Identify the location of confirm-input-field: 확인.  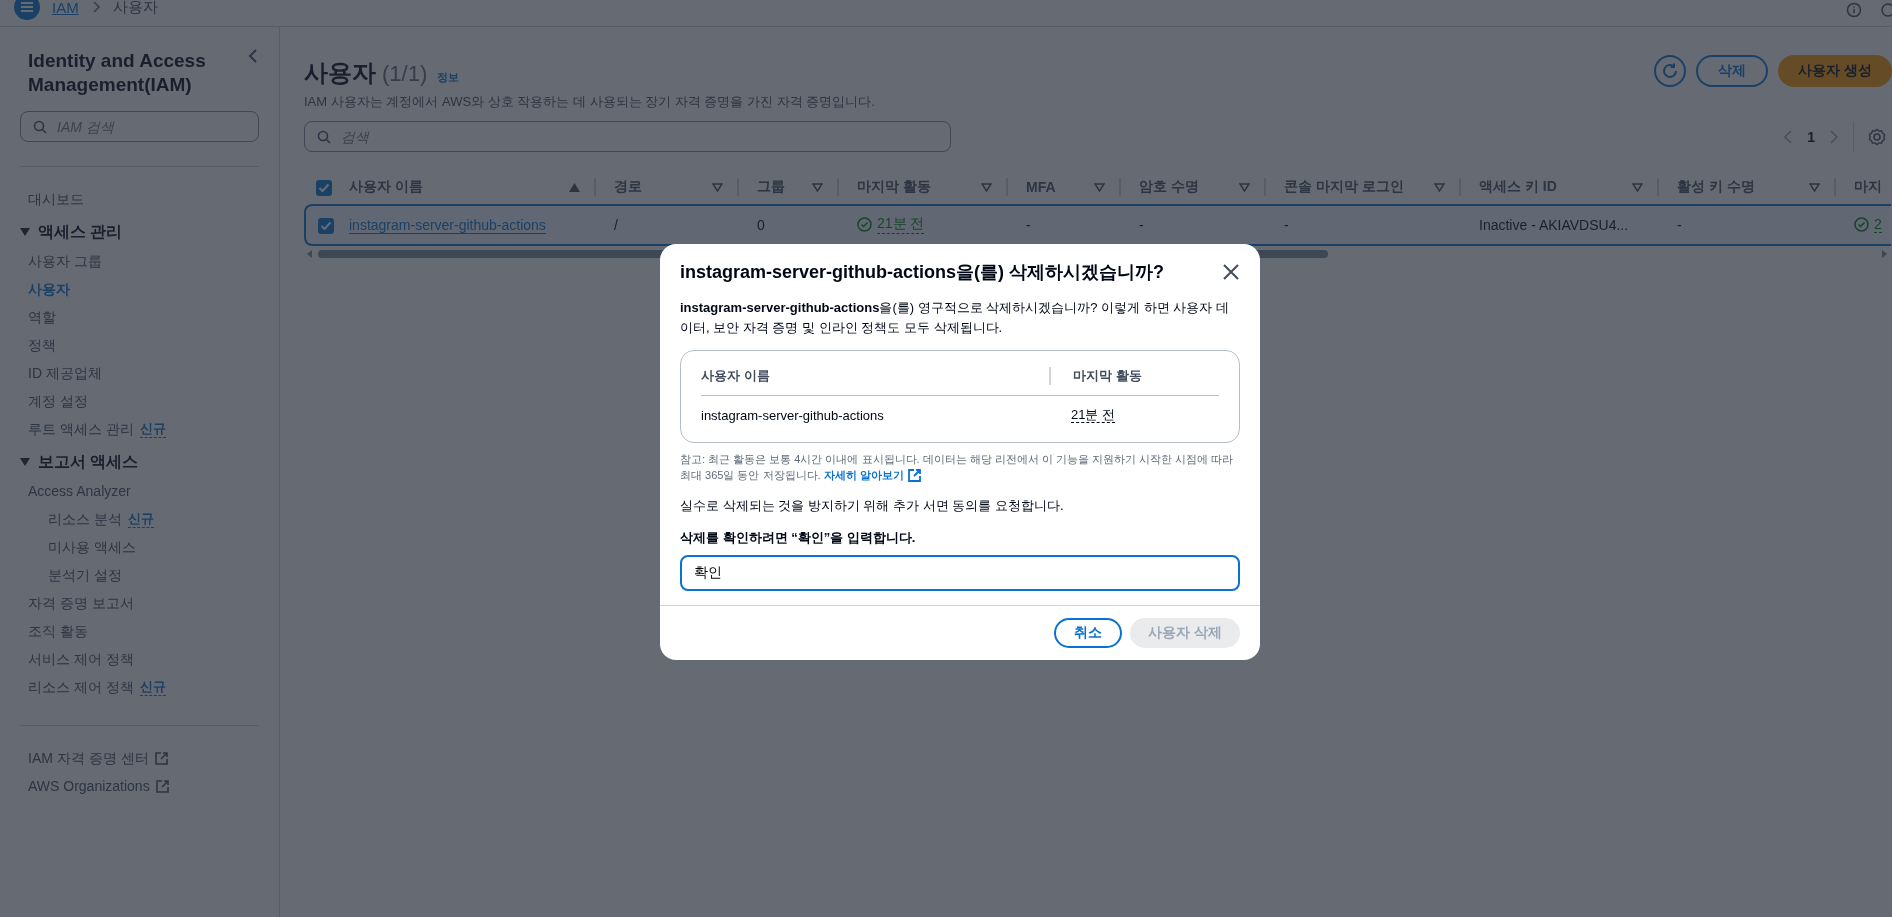
(960, 573).